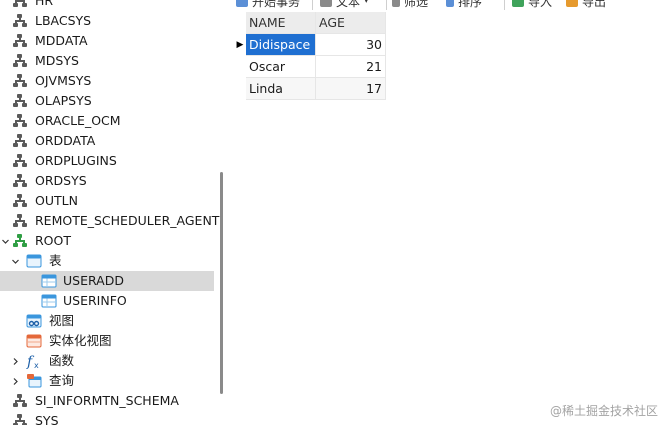 Image resolution: width=662 pixels, height=425 pixels. What do you see at coordinates (276, 4) in the screenshot?
I see `begin-transaction-label: 开始事务` at bounding box center [276, 4].